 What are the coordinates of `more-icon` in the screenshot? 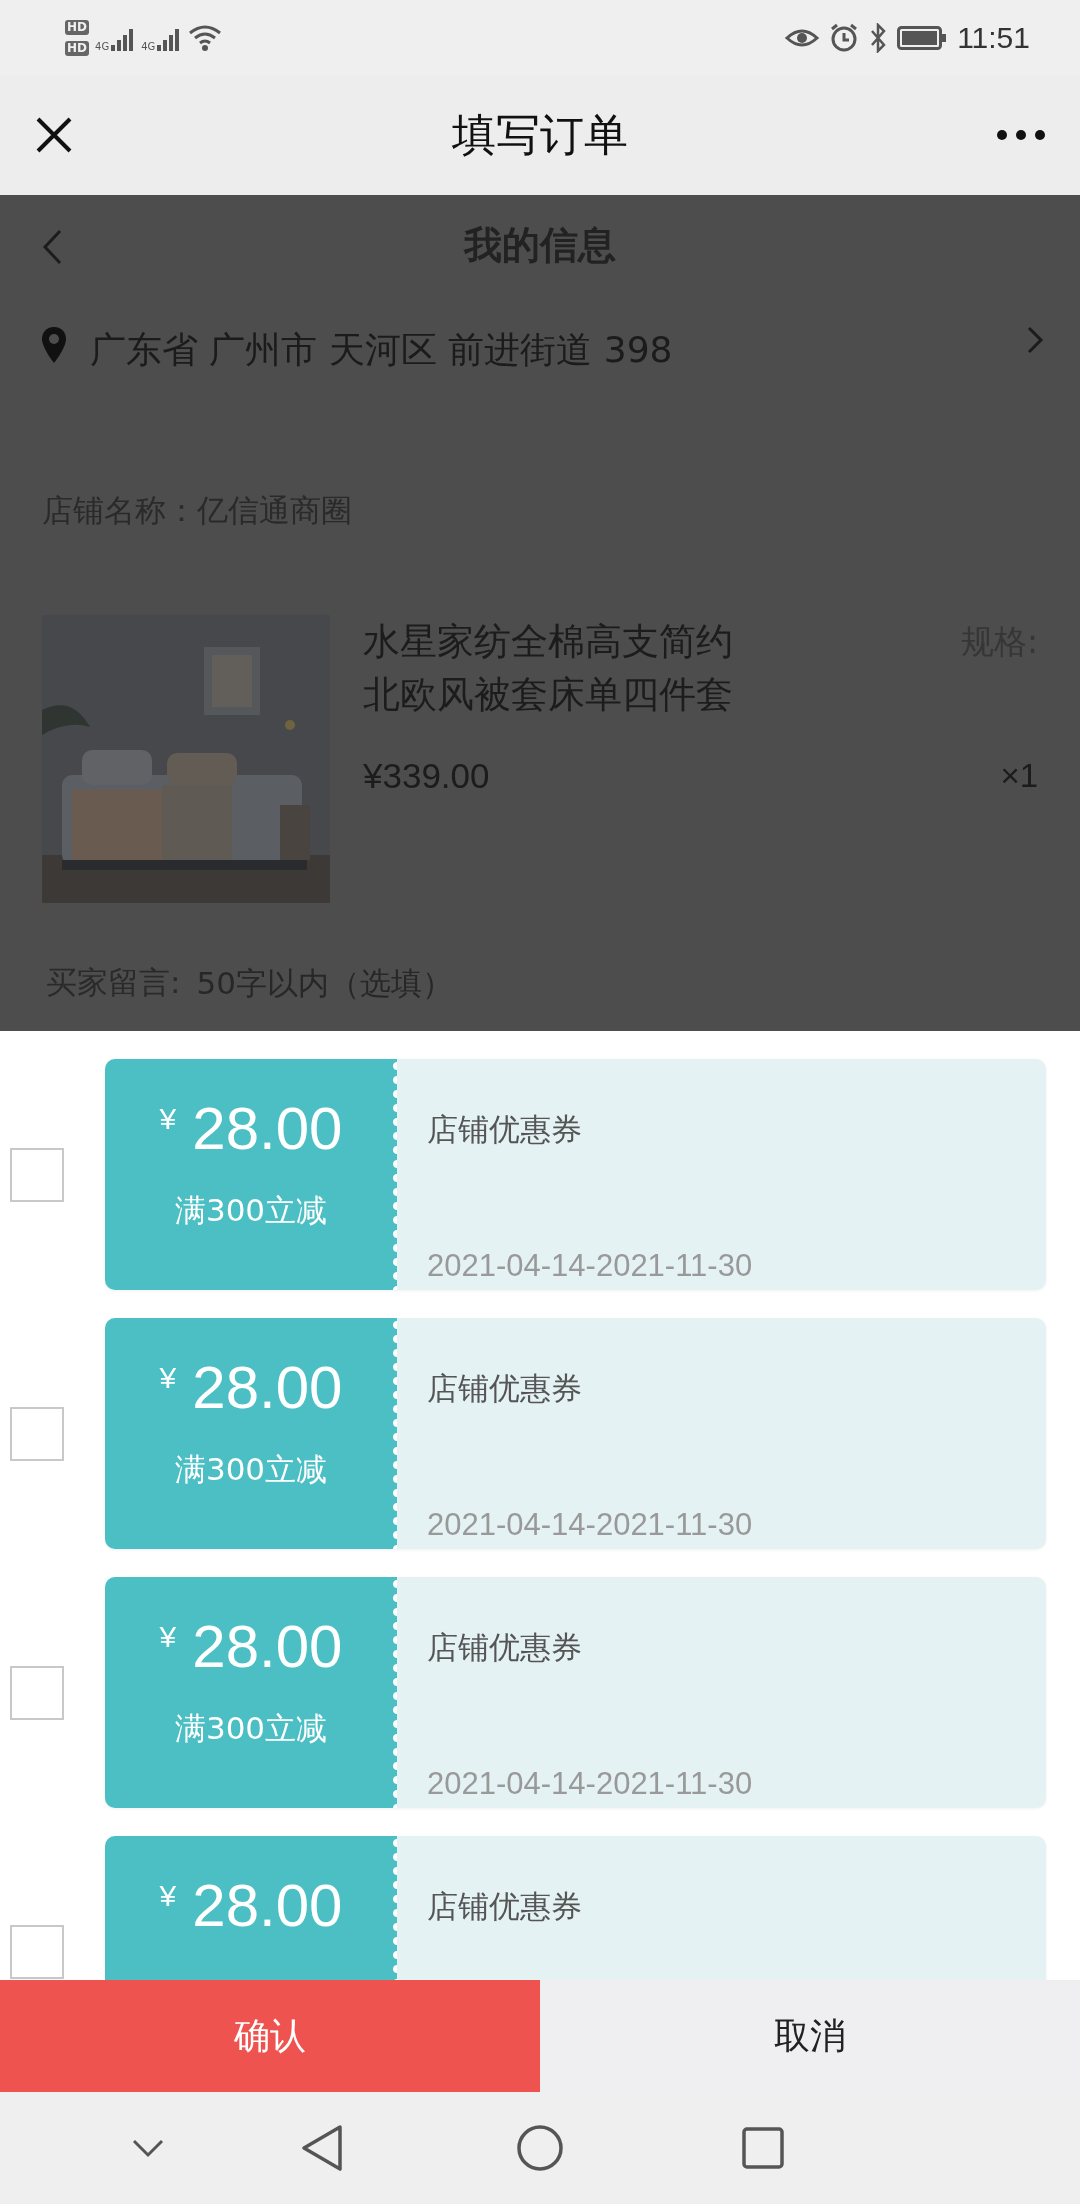 It's located at (1021, 135).